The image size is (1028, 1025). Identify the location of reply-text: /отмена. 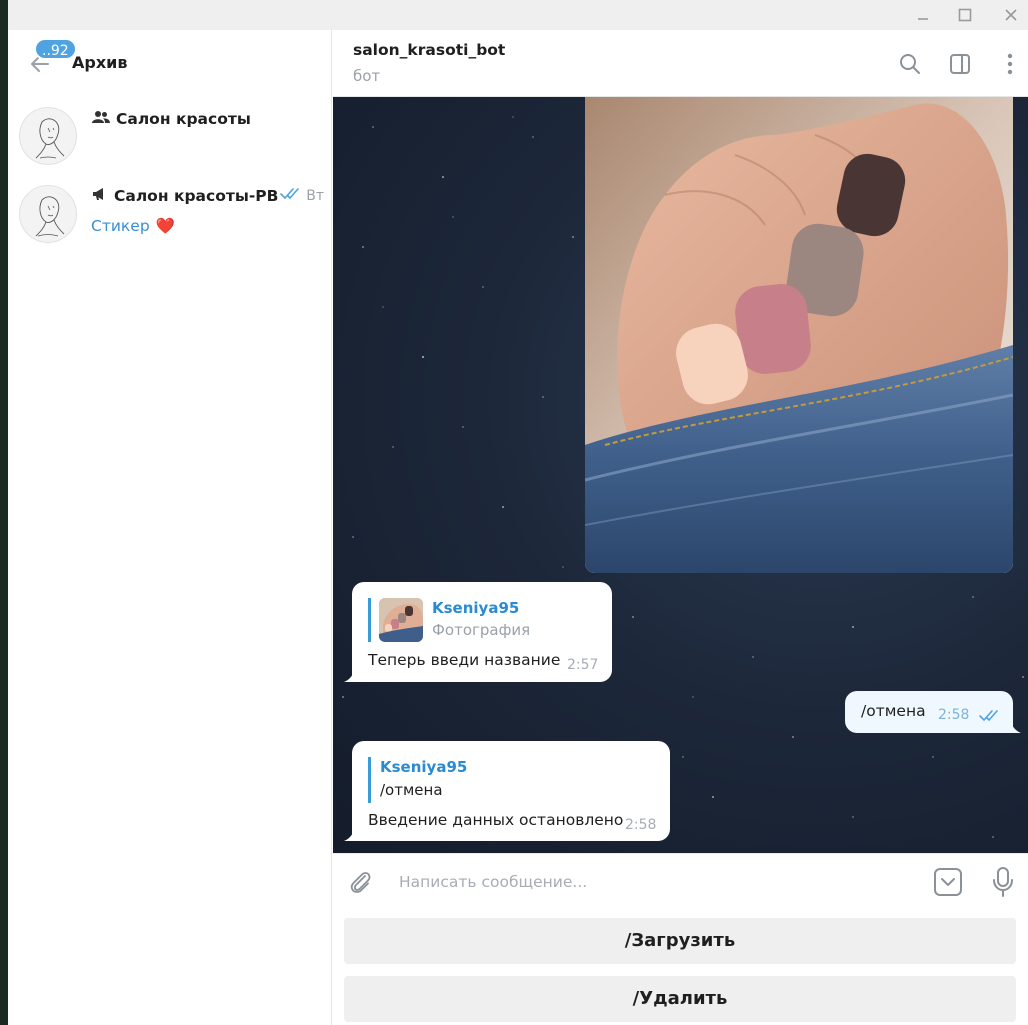
(411, 790).